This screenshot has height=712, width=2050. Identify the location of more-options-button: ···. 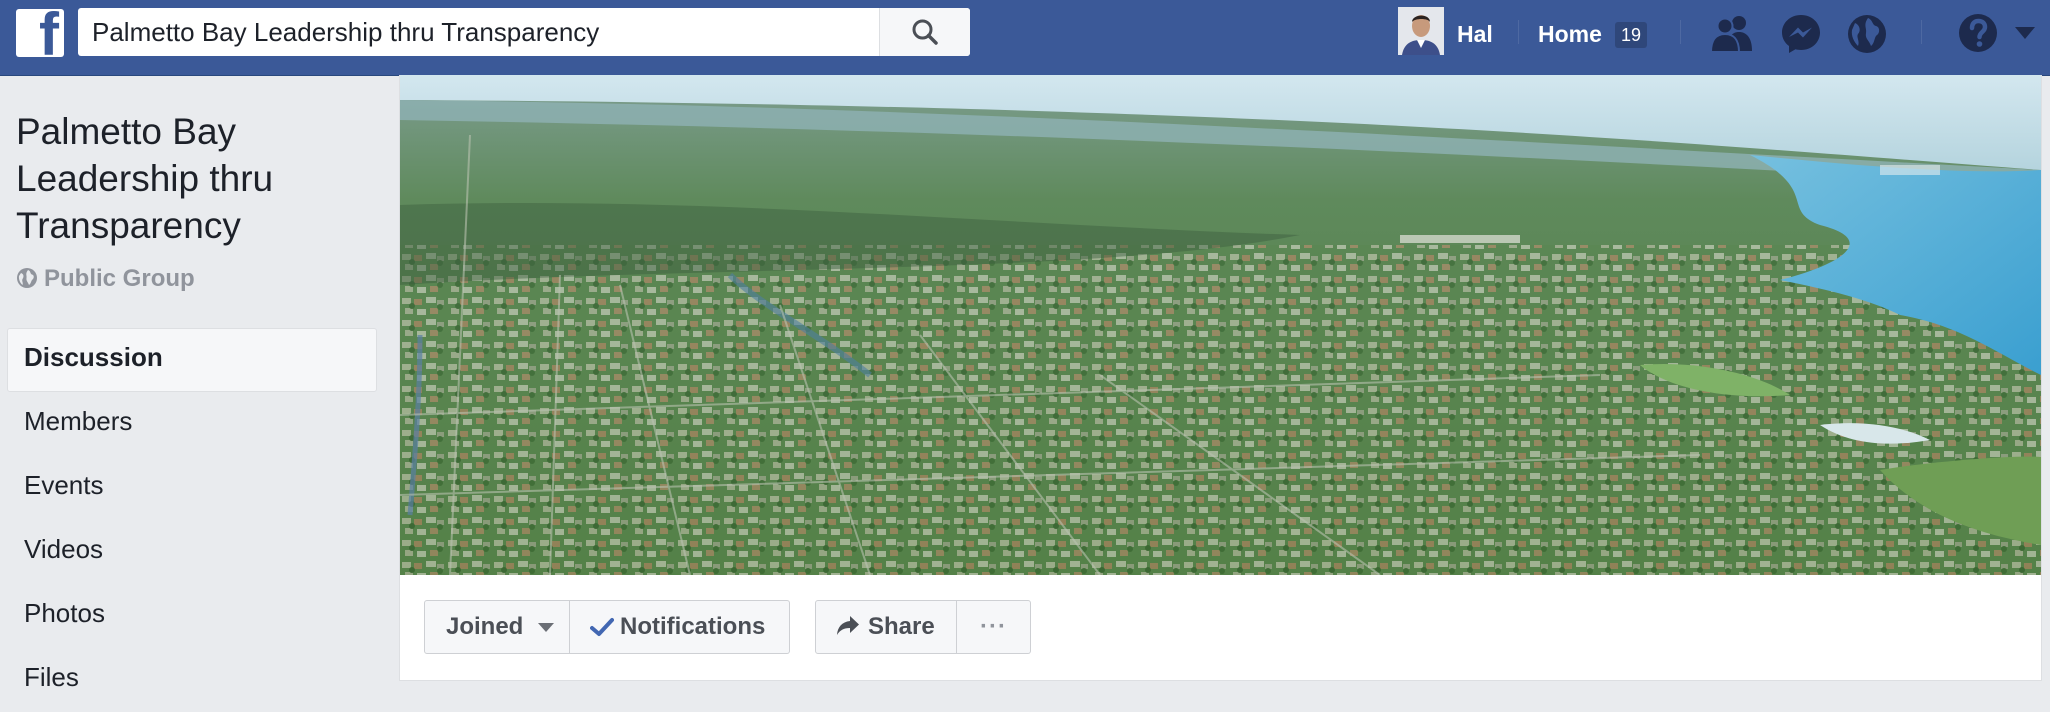
(994, 627).